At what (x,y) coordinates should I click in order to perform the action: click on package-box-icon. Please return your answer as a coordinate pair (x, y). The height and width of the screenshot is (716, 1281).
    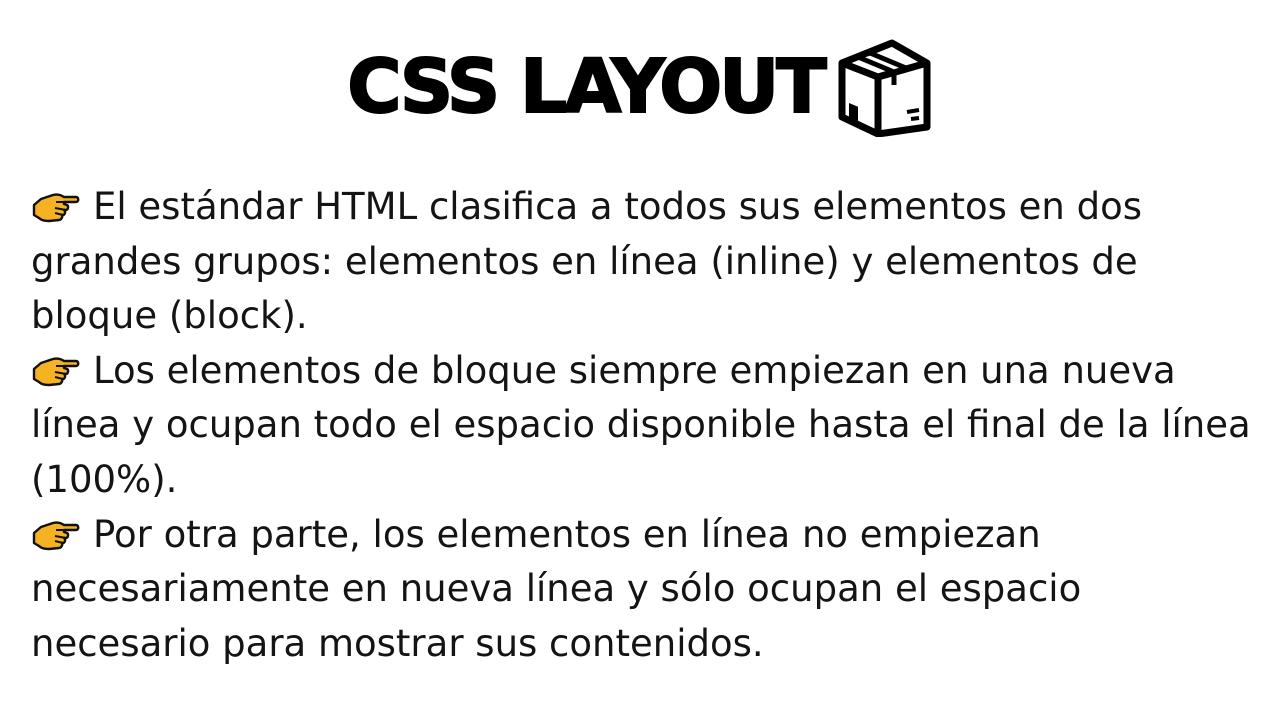
    Looking at the image, I should click on (884, 87).